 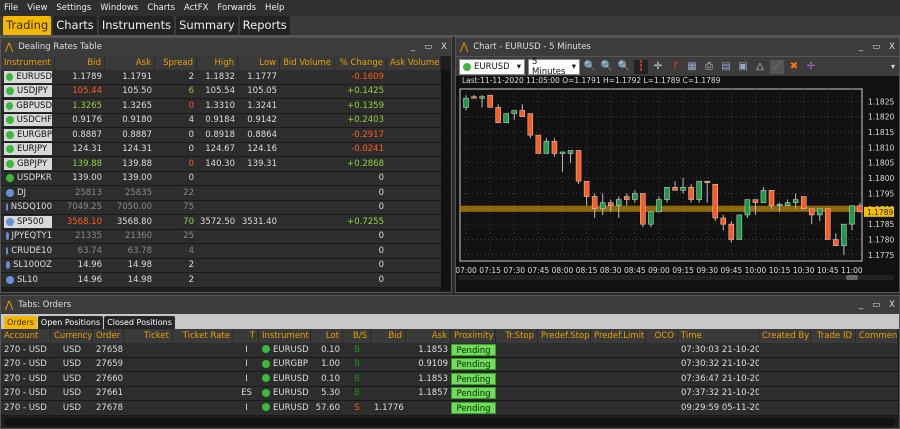 What do you see at coordinates (274, 8) in the screenshot?
I see `menu-help: Help` at bounding box center [274, 8].